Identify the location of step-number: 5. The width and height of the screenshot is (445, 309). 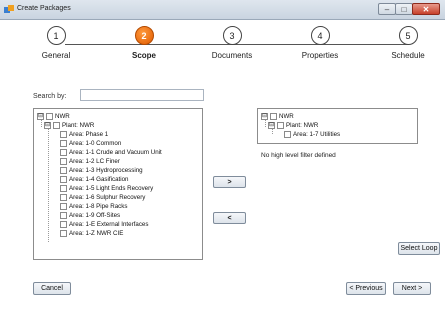
(408, 35).